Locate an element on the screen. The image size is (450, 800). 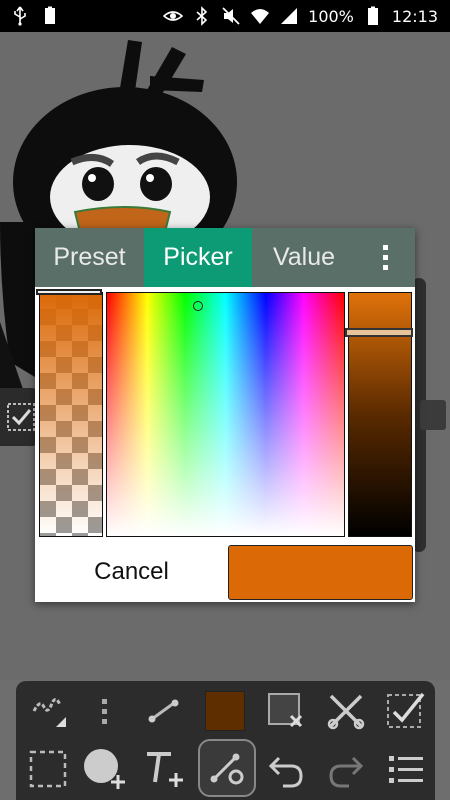
wifi-icon is located at coordinates (260, 16).